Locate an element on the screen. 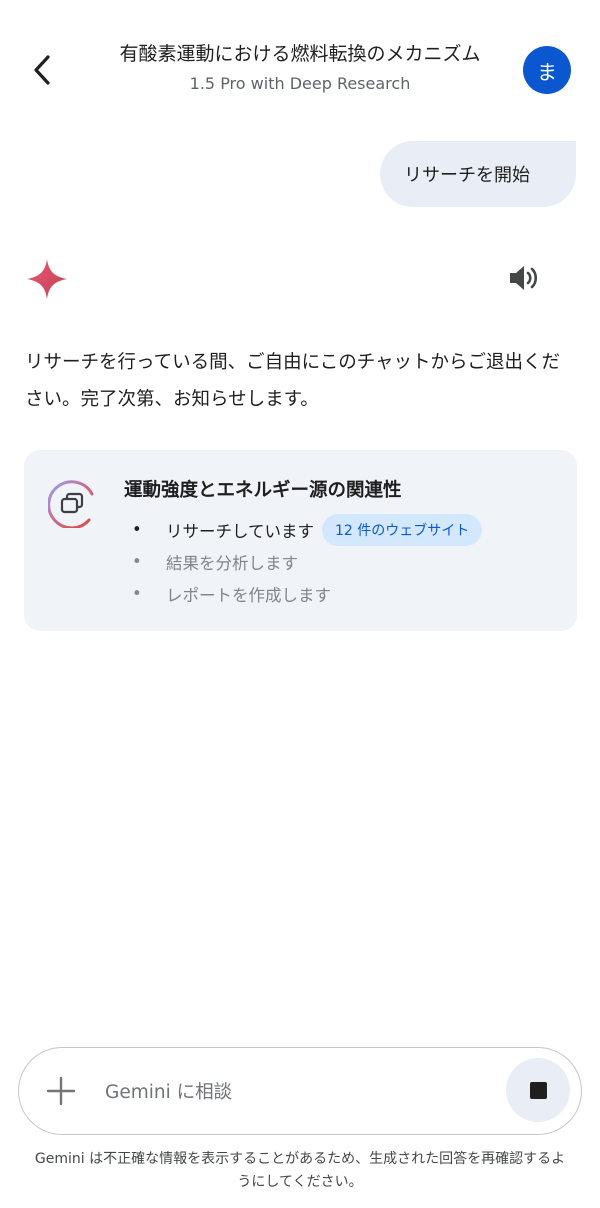  arrow-back-icon is located at coordinates (42, 70).